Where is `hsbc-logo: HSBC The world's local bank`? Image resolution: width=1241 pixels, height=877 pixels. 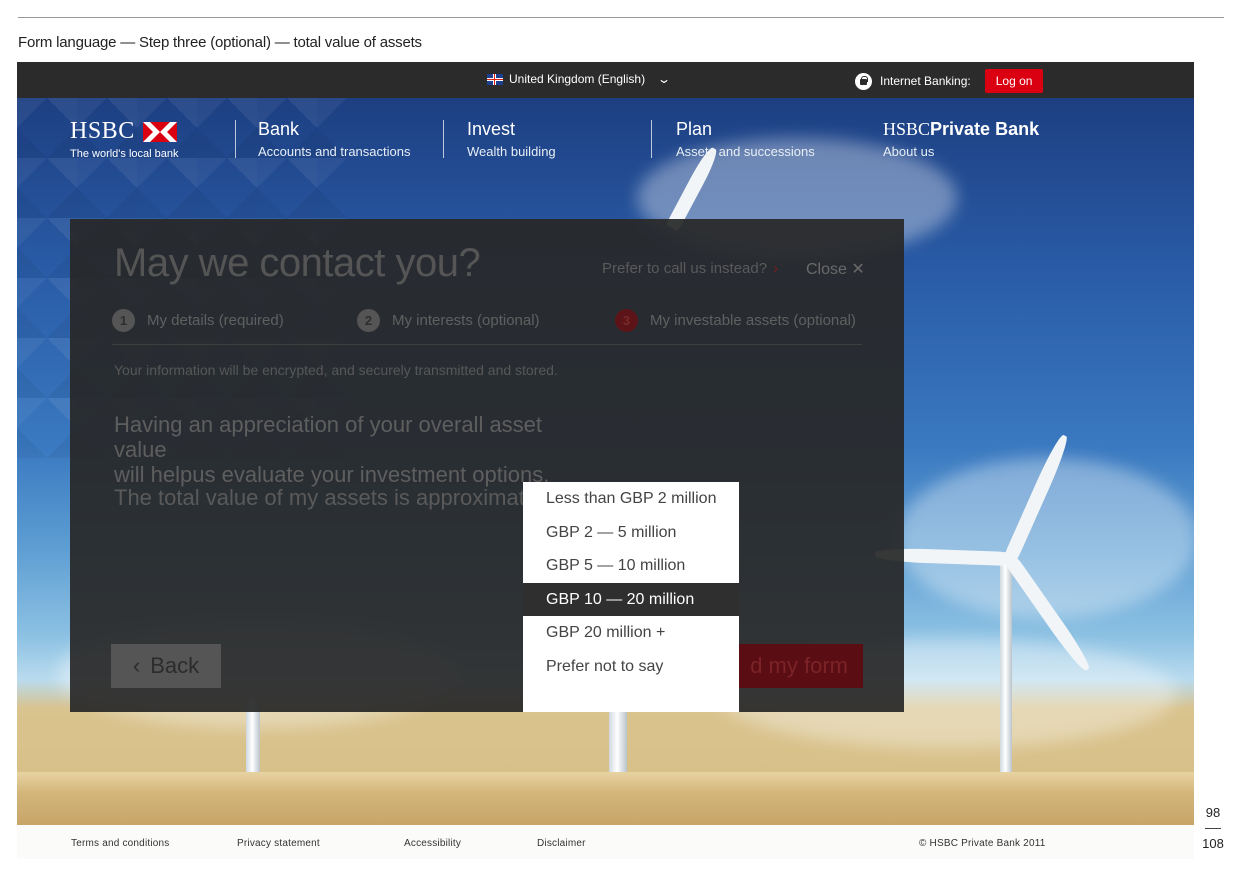 hsbc-logo: HSBC The world's local bank is located at coordinates (124, 139).